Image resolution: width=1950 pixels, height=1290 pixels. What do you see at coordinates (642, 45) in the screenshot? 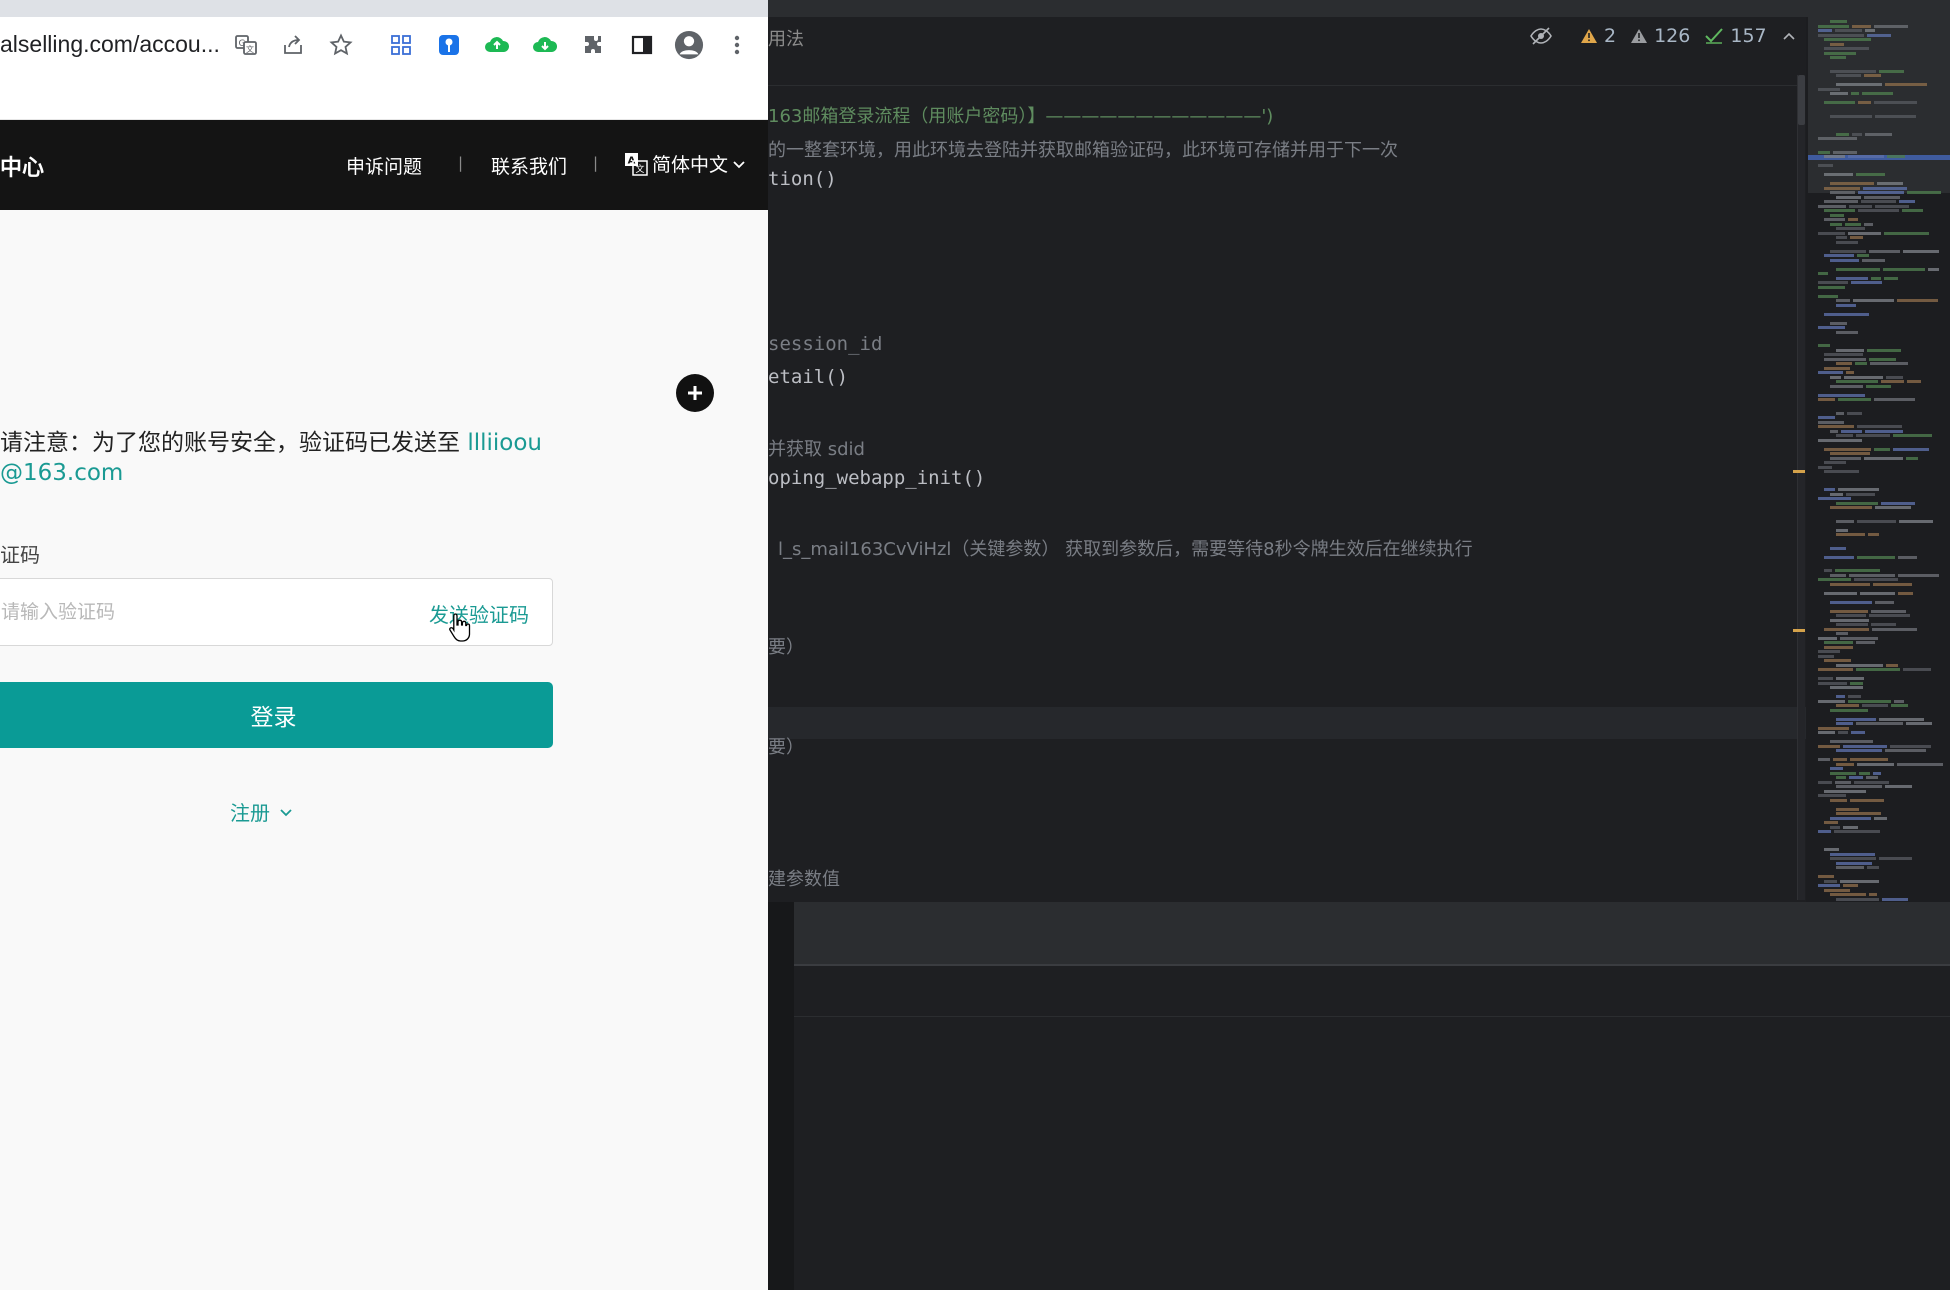
I see `sidepanel-icon` at bounding box center [642, 45].